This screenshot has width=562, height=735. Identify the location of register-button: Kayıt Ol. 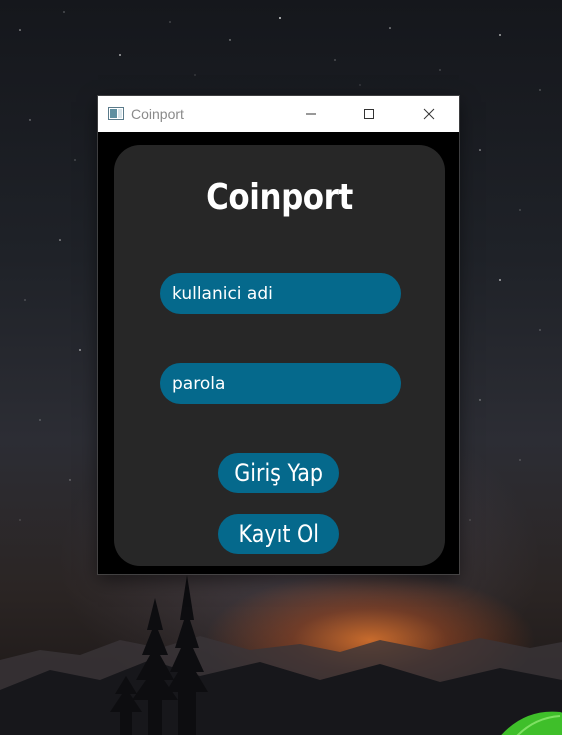
(278, 534).